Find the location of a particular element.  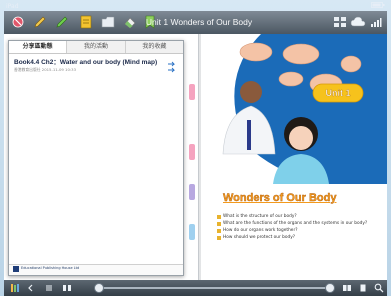

cloud-icon is located at coordinates (358, 22).